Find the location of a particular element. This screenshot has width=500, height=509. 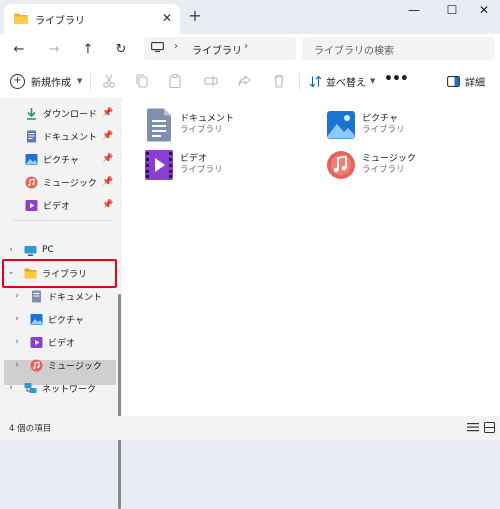

sidebar-item-pc: PC is located at coordinates (39, 250).